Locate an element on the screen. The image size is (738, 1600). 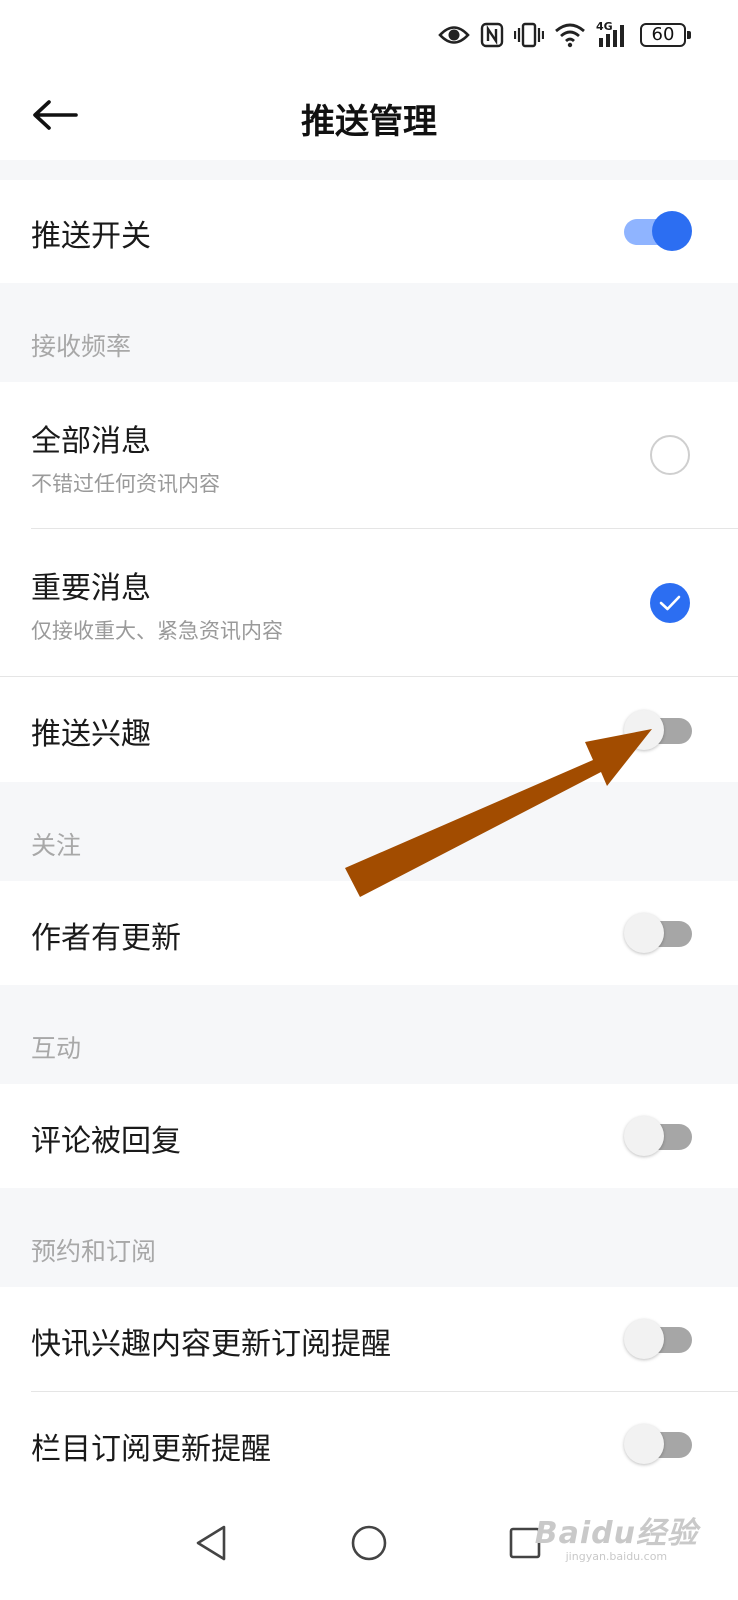
section-follow-label: 关注 is located at coordinates (56, 845).